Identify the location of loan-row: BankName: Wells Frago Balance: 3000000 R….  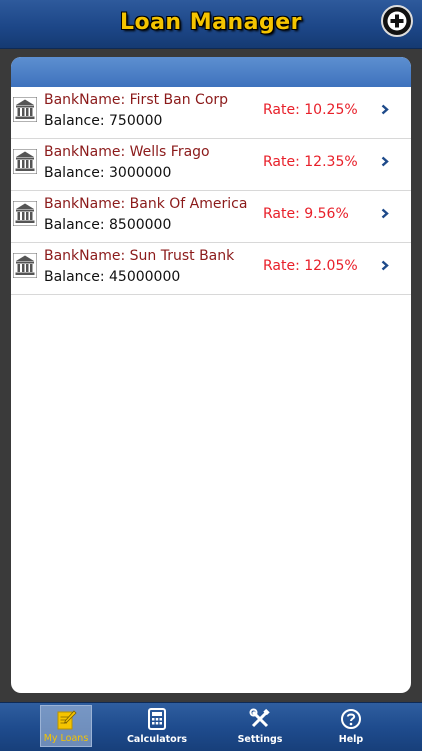
(211, 165).